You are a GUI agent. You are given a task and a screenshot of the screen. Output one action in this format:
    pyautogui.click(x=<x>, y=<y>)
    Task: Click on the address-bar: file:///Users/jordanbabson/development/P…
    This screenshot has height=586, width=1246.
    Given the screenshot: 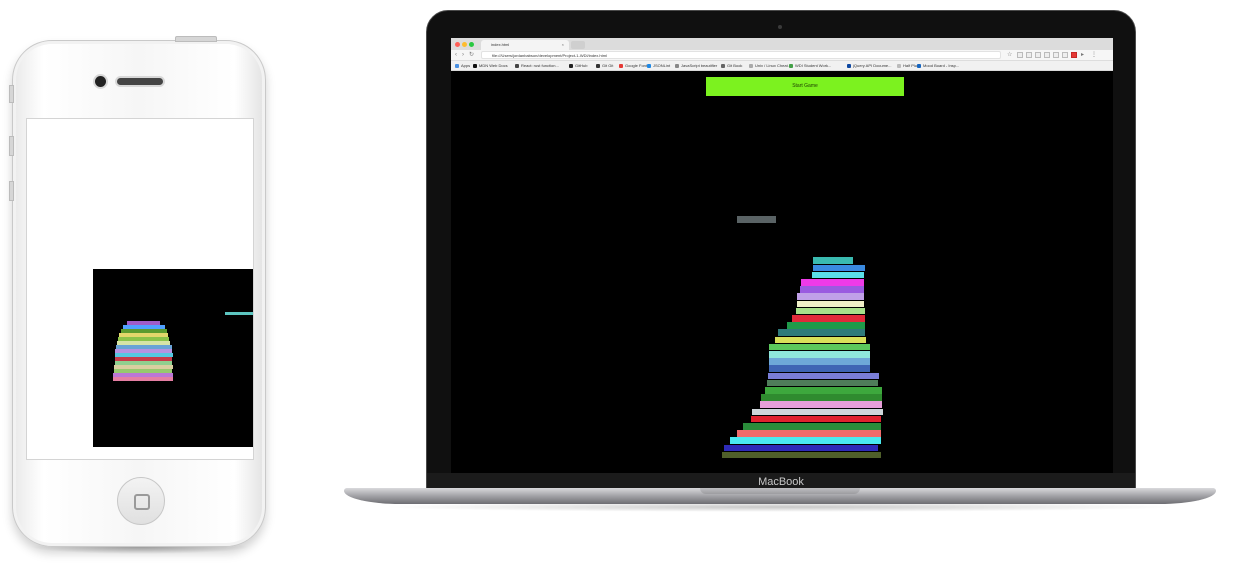 What is the action you would take?
    pyautogui.click(x=741, y=55)
    